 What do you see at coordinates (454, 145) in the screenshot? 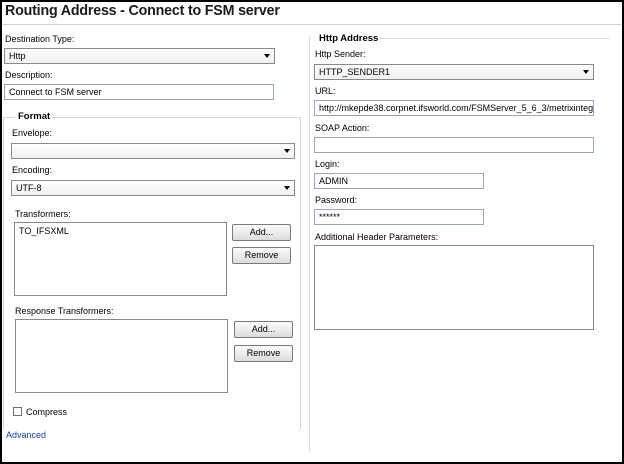
I see `soap-action-input` at bounding box center [454, 145].